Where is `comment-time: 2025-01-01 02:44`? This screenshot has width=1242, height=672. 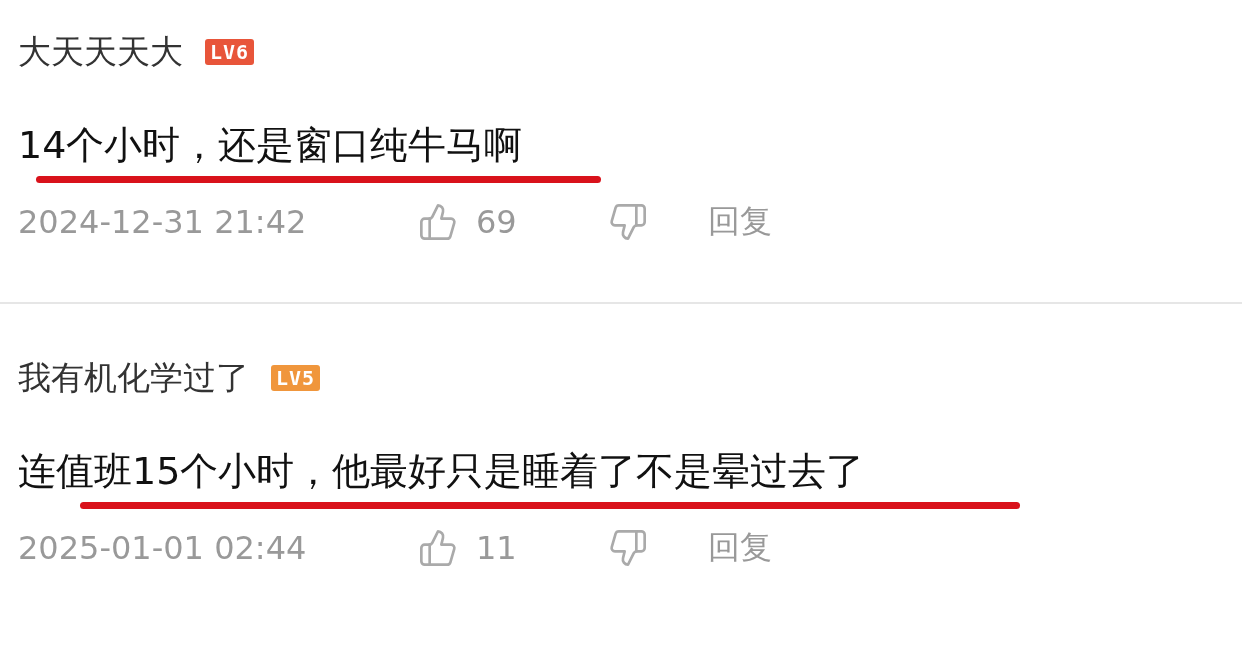
comment-time: 2025-01-01 02:44 is located at coordinates (163, 548).